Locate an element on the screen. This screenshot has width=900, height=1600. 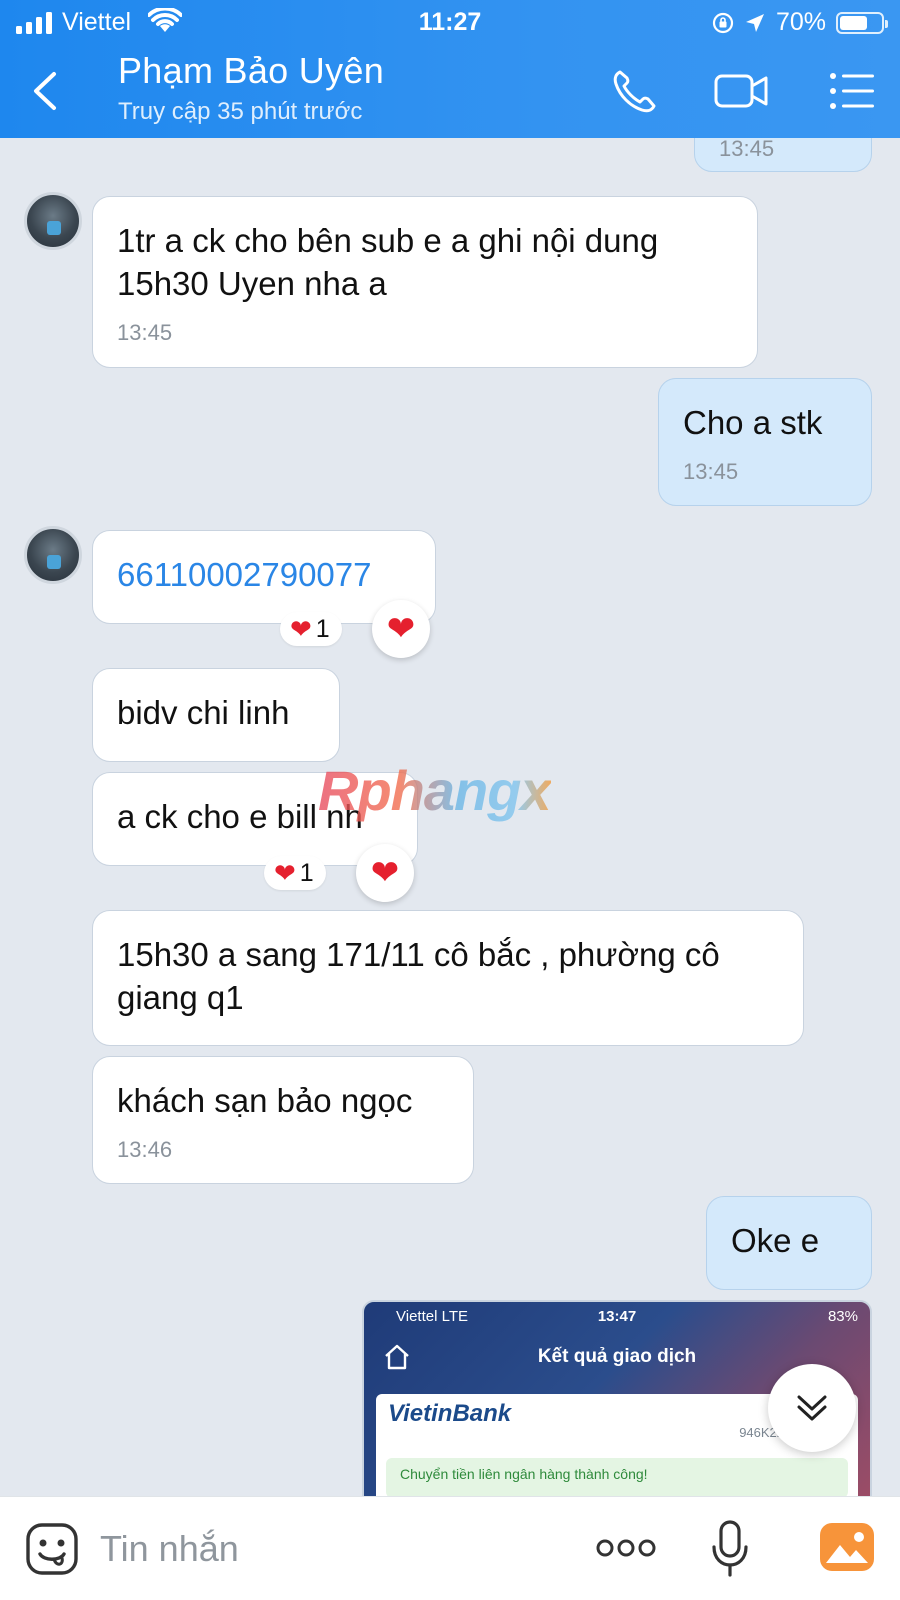
message-bubble-outgoing: 13:45 is located at coordinates (783, 155).